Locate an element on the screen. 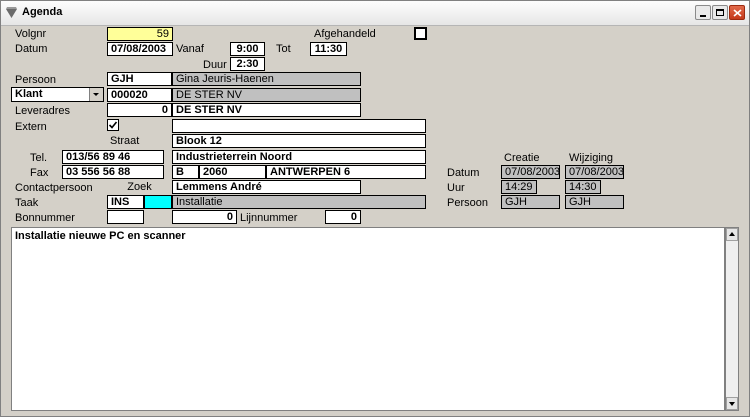 Image resolution: width=750 pixels, height=417 pixels. arrow-down-icon is located at coordinates (732, 404).